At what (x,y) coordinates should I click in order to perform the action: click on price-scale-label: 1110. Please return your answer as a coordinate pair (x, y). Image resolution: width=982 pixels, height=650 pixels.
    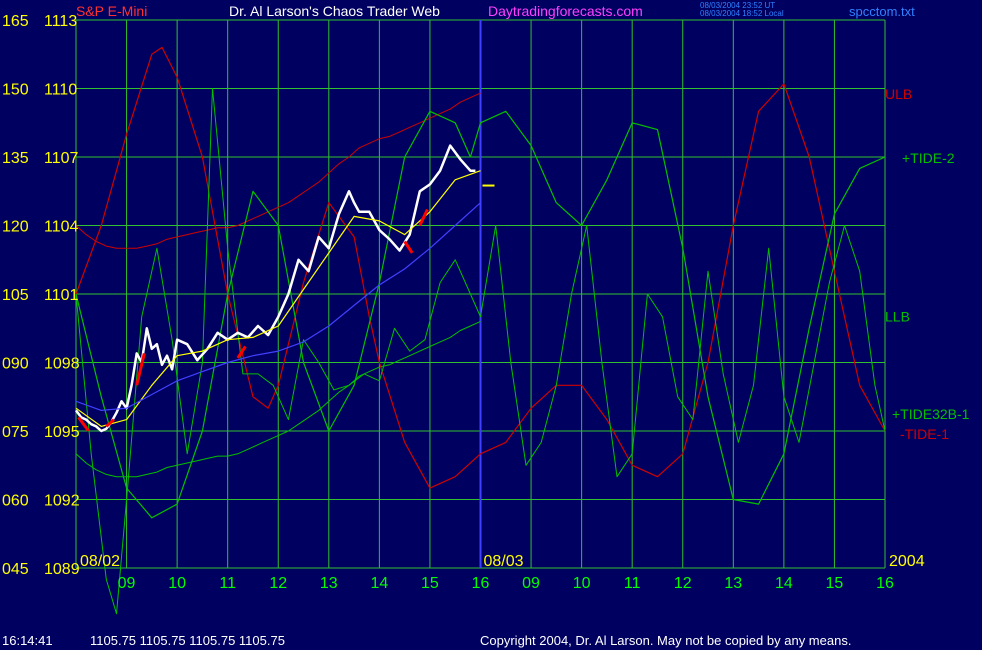
    Looking at the image, I should click on (60, 90).